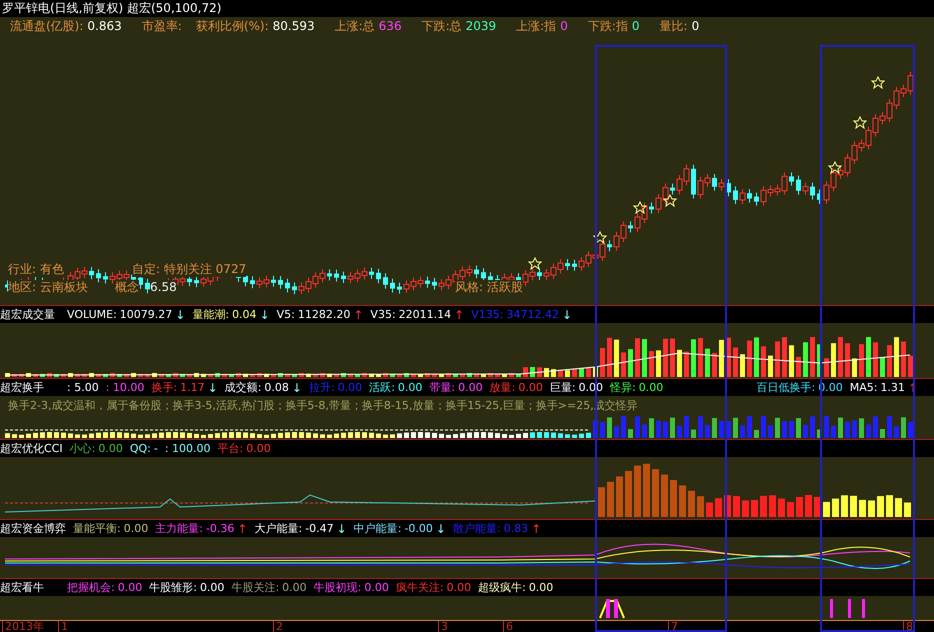 The image size is (934, 632). I want to click on indicator-label: V35:, so click(383, 314).